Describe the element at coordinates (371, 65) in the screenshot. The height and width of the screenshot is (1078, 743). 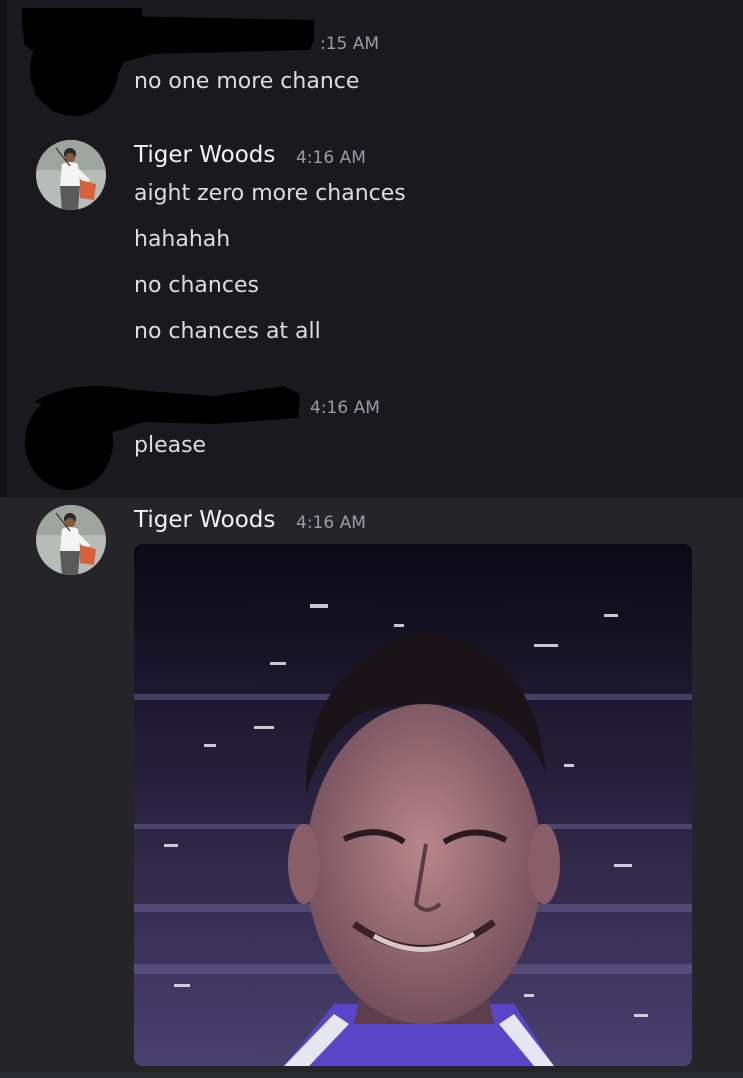
I see `message-group: :15 AM no one more chance` at that location.